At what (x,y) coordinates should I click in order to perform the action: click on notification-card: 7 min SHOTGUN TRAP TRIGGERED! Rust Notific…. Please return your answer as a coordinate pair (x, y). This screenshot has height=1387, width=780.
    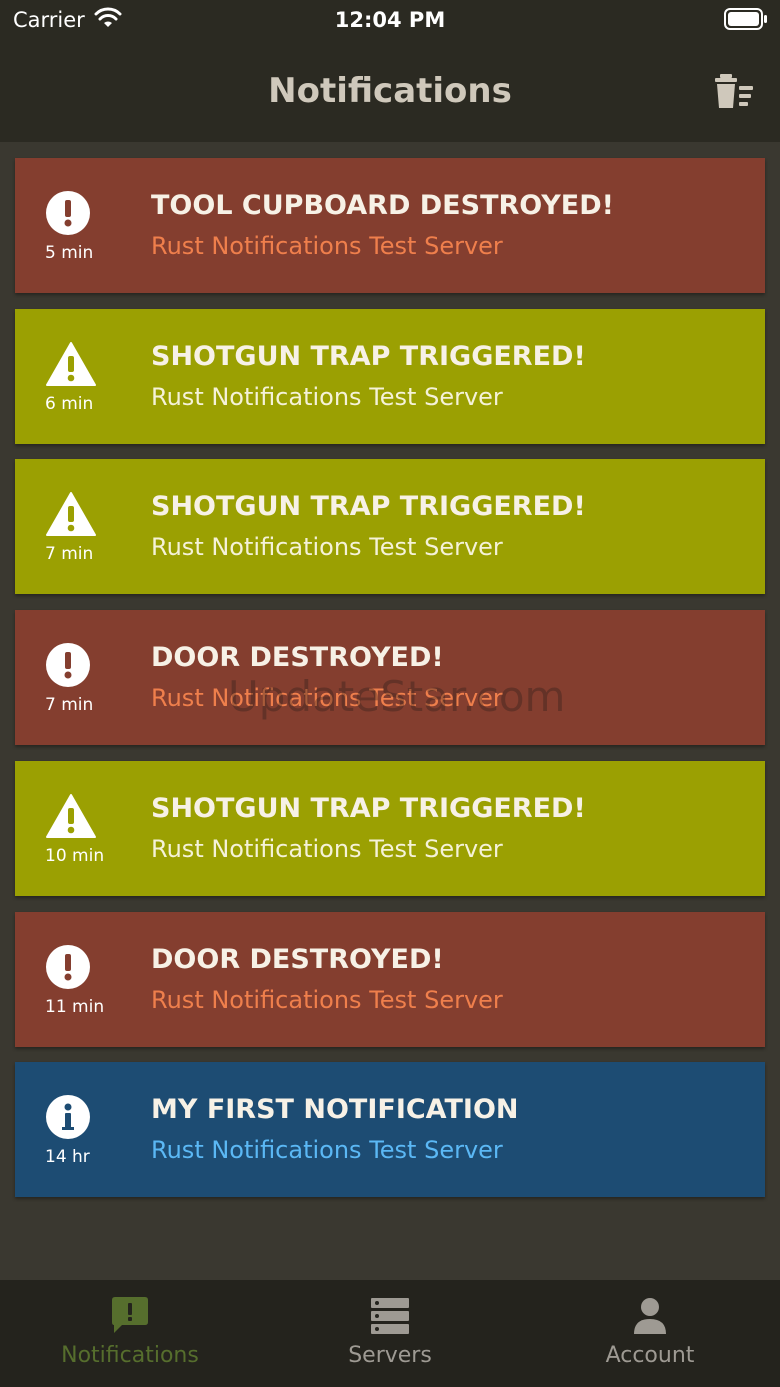
    Looking at the image, I should click on (390, 527).